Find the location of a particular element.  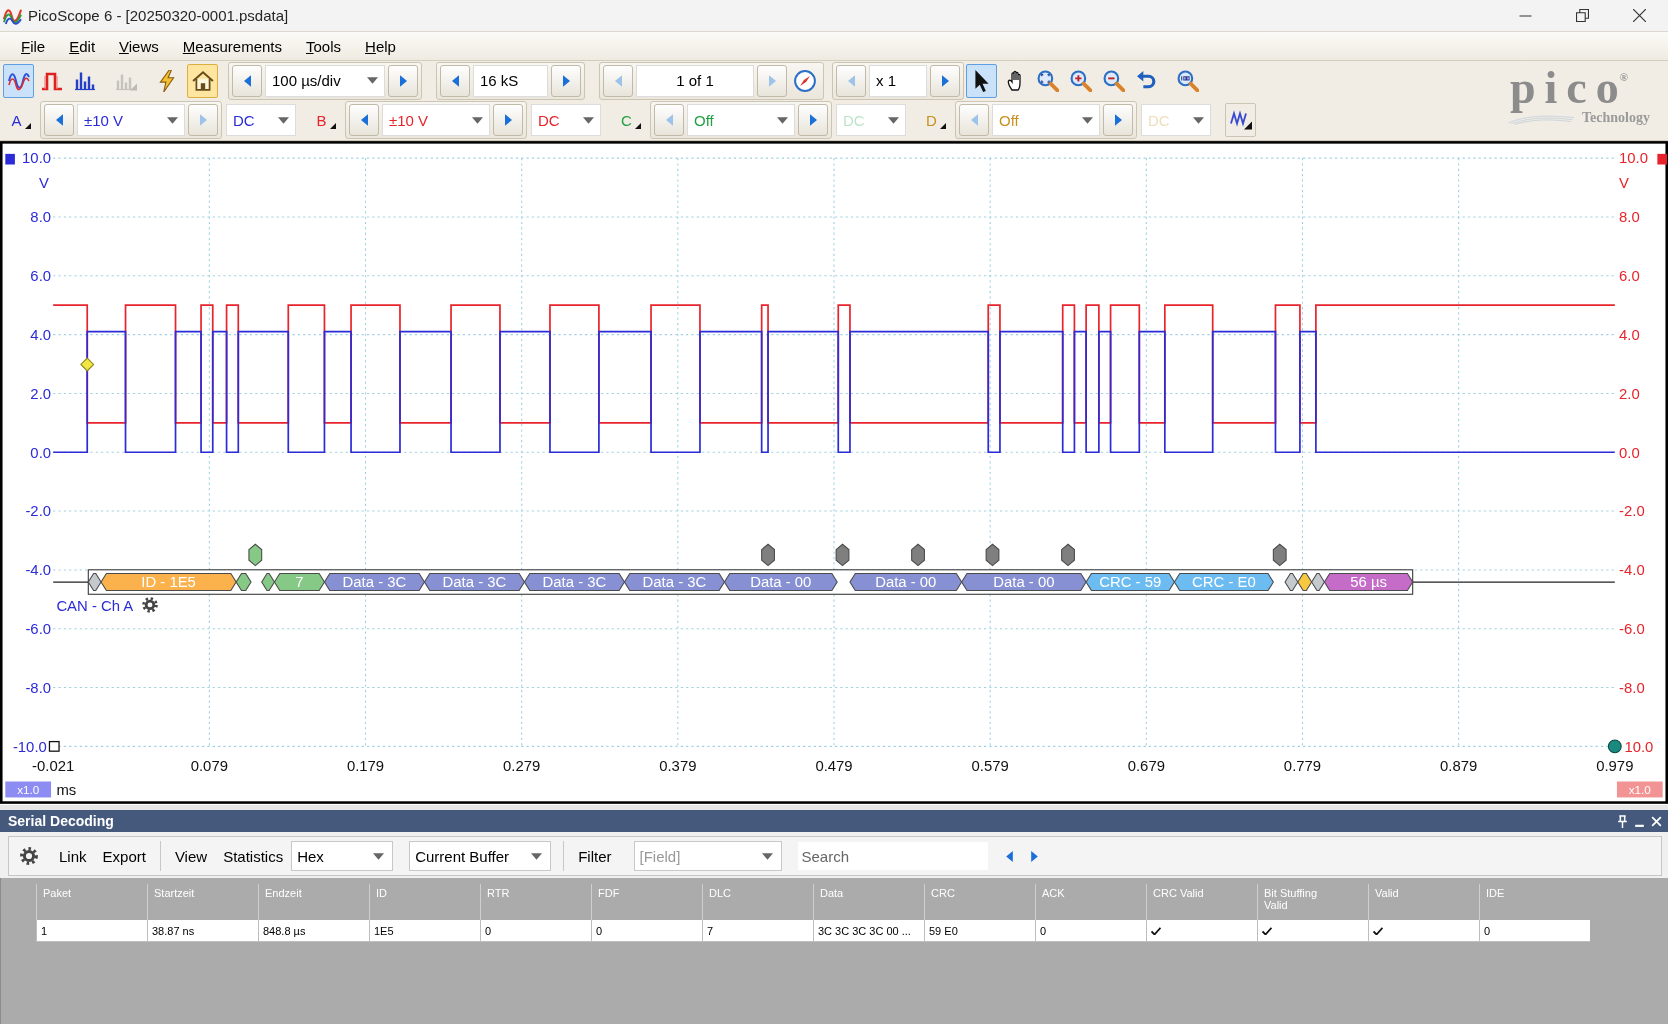

time-axis-label: -0.021 is located at coordinates (53, 765).